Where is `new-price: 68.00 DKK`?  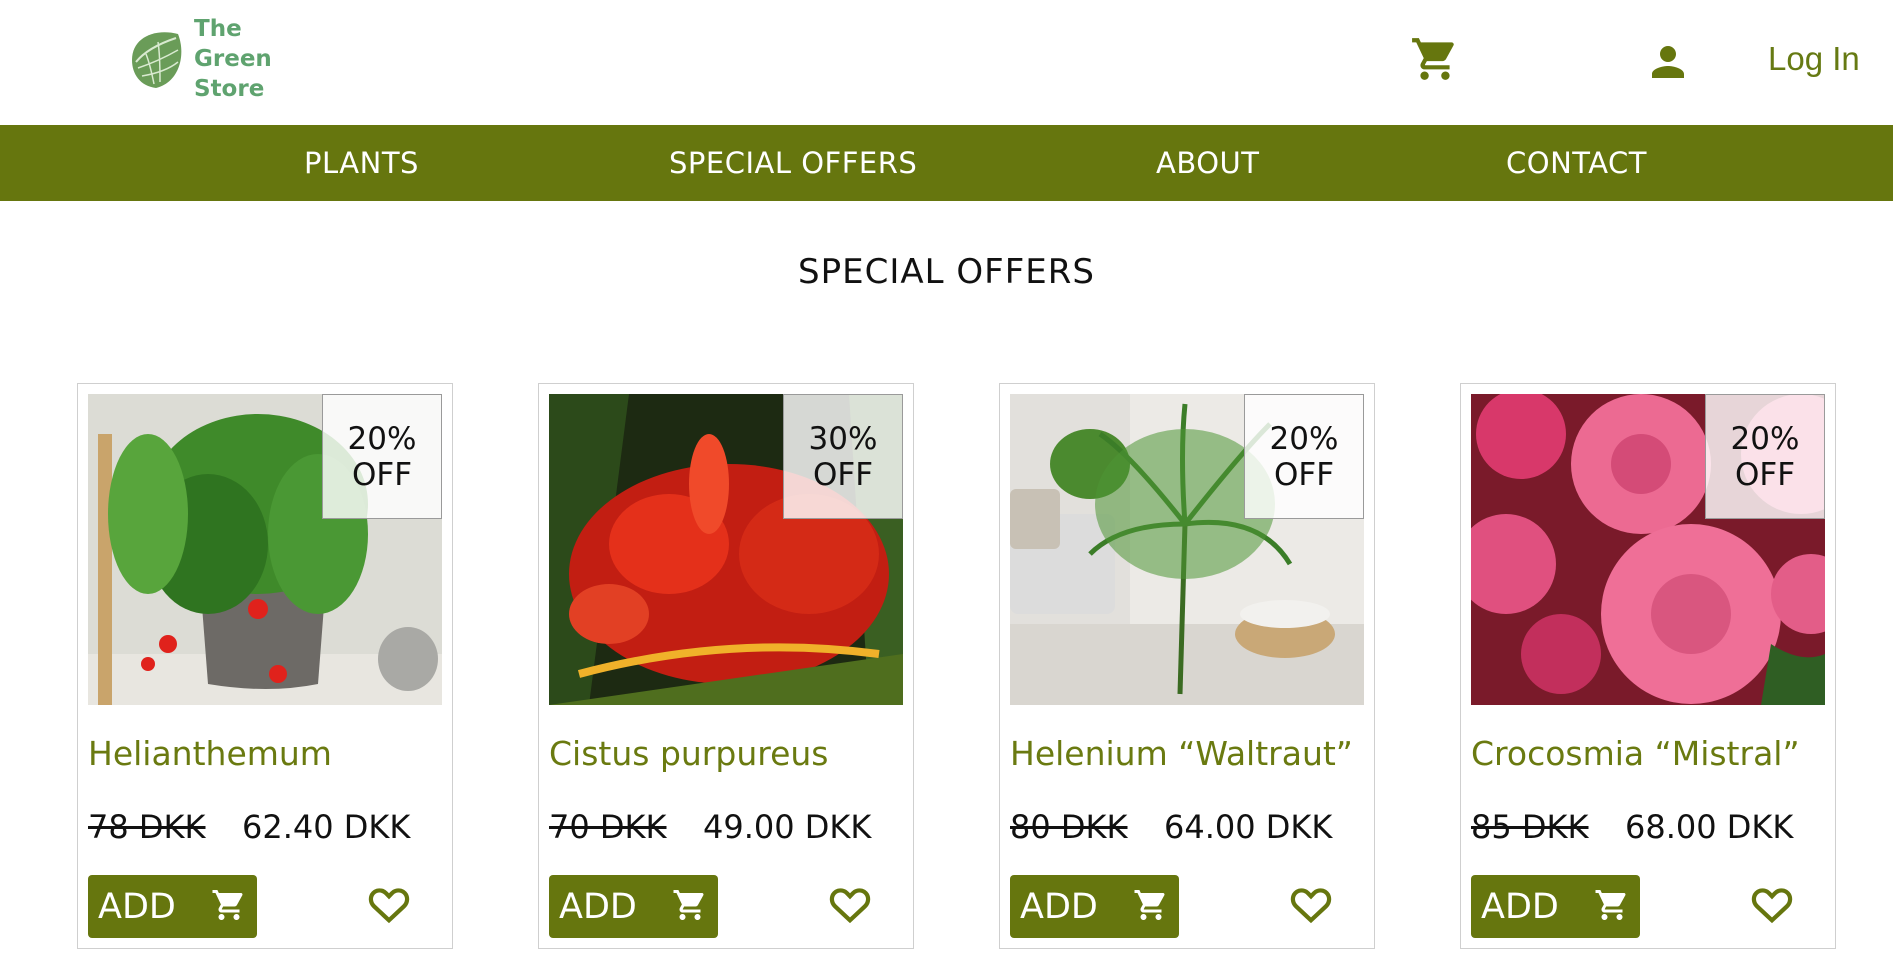
new-price: 68.00 DKK is located at coordinates (1709, 827).